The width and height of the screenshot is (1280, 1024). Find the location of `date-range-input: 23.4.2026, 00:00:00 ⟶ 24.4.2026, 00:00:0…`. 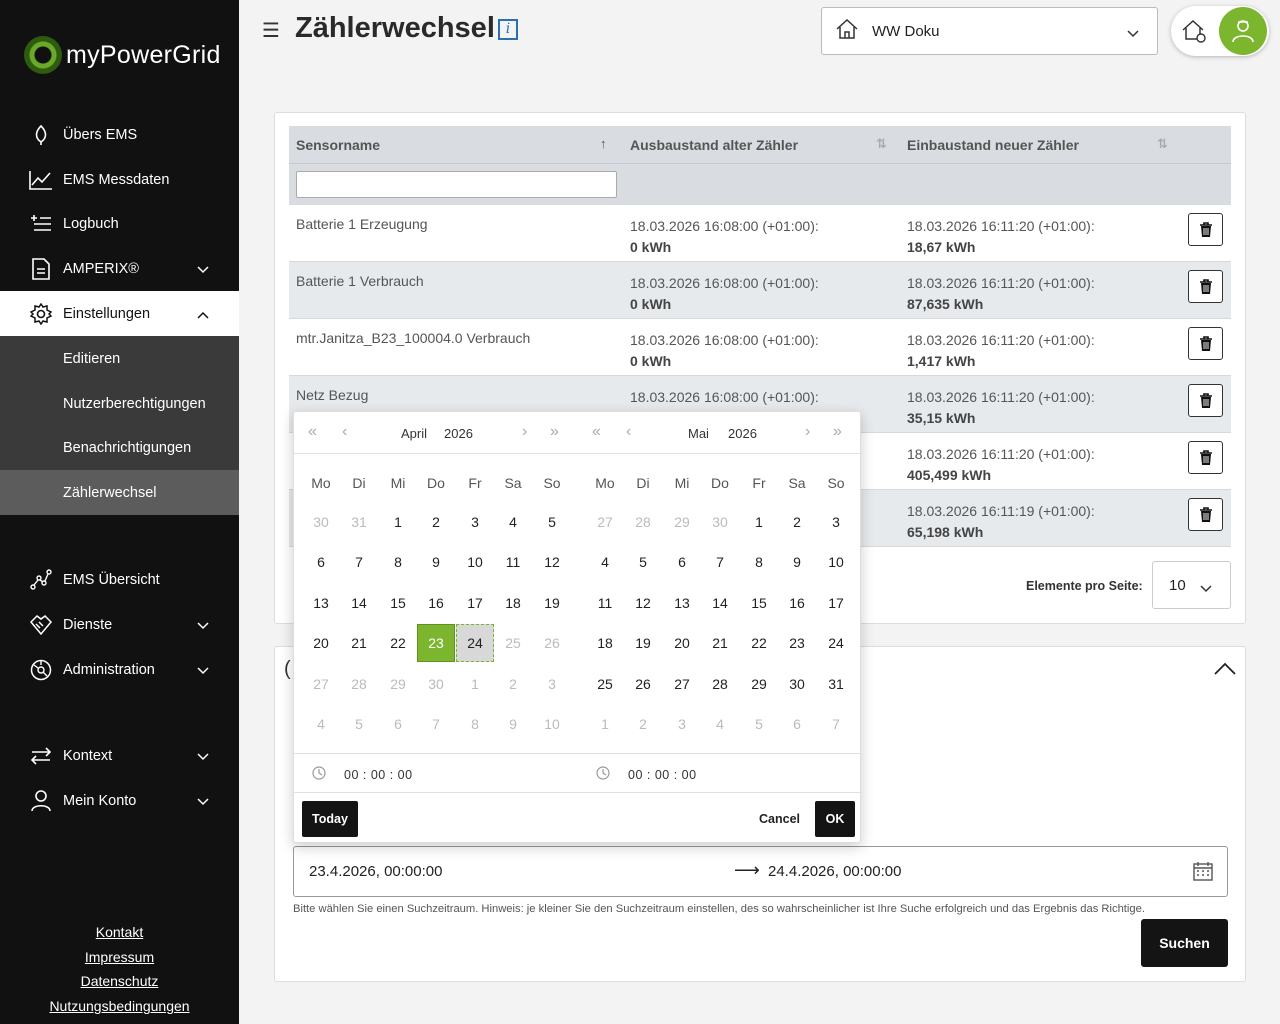

date-range-input: 23.4.2026, 00:00:00 ⟶ 24.4.2026, 00:00:0… is located at coordinates (760, 871).